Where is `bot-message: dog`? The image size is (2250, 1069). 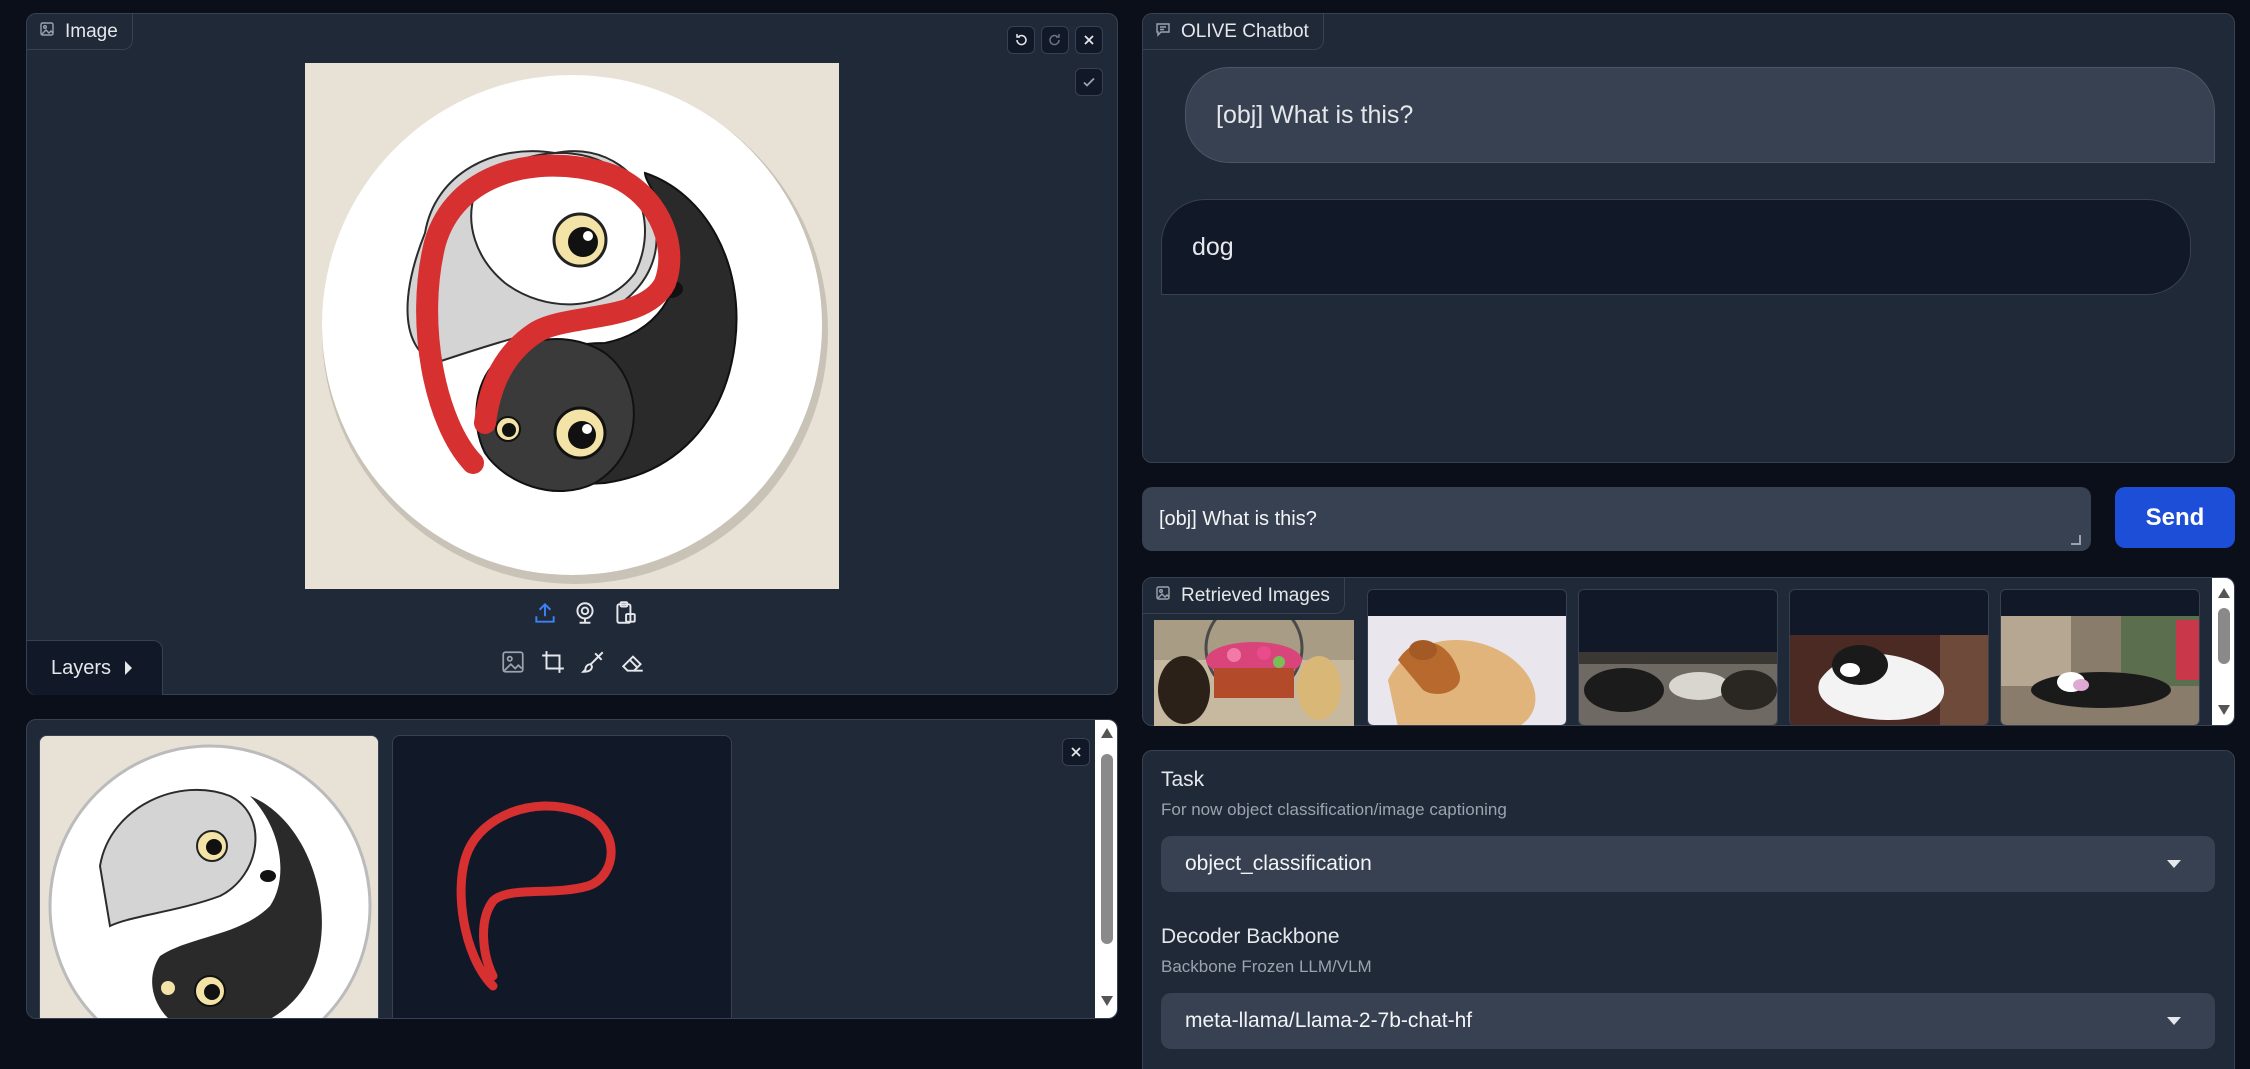 bot-message: dog is located at coordinates (1676, 247).